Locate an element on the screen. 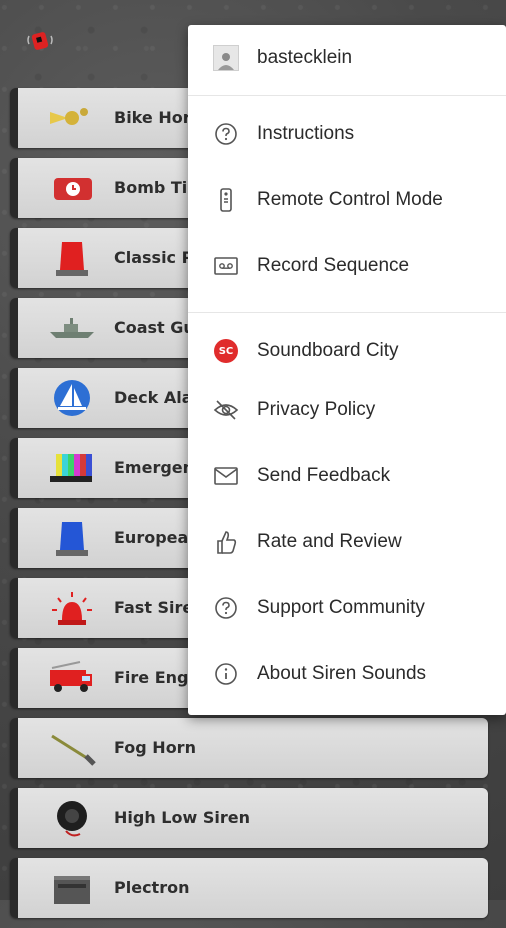  menu-item-send-feedback: Send Feedback is located at coordinates (347, 476).